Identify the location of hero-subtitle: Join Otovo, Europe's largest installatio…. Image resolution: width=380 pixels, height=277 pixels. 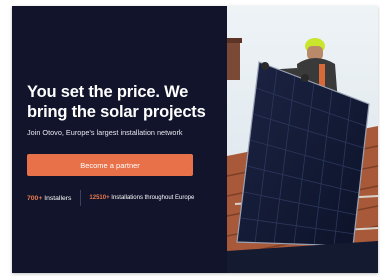
(105, 132).